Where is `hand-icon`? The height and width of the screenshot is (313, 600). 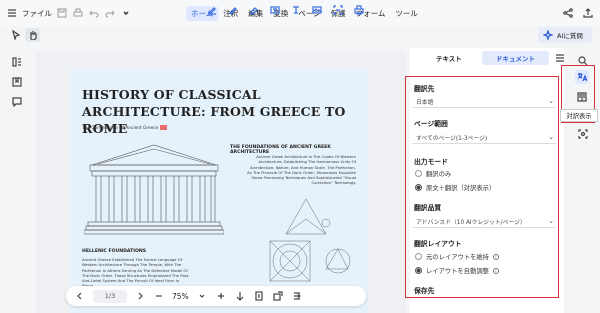
hand-icon is located at coordinates (33, 35).